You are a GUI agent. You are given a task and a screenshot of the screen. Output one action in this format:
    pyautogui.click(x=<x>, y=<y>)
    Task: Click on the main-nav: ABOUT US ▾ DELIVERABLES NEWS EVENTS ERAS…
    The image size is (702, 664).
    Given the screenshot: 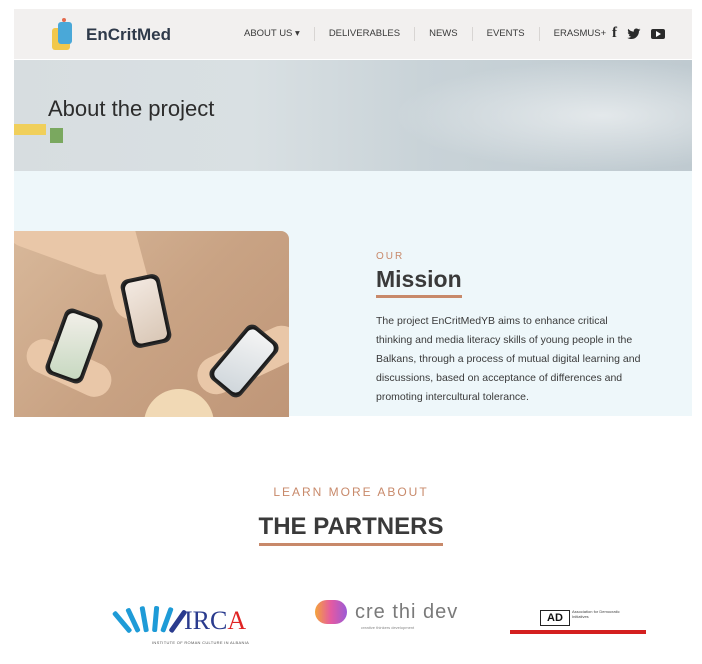 What is the action you would take?
    pyautogui.click(x=432, y=34)
    